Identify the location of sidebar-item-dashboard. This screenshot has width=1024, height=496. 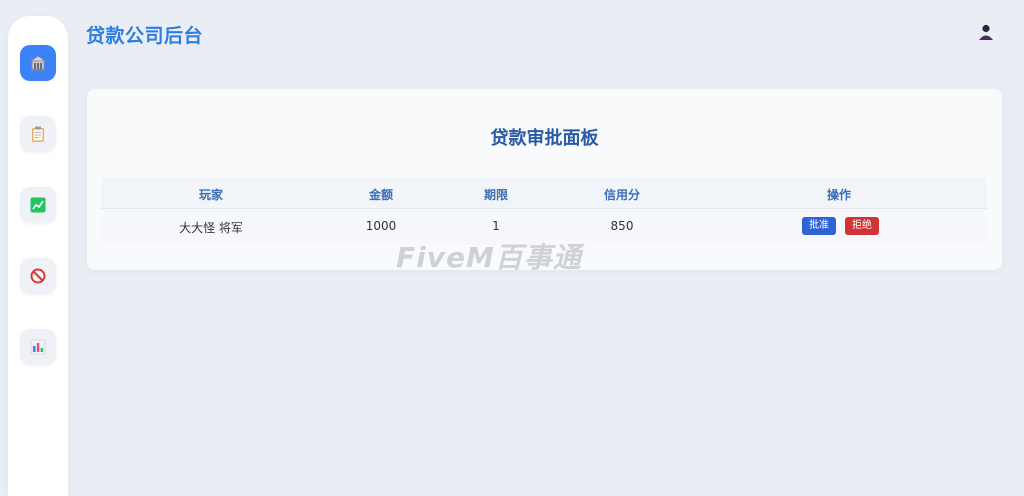
(38, 63).